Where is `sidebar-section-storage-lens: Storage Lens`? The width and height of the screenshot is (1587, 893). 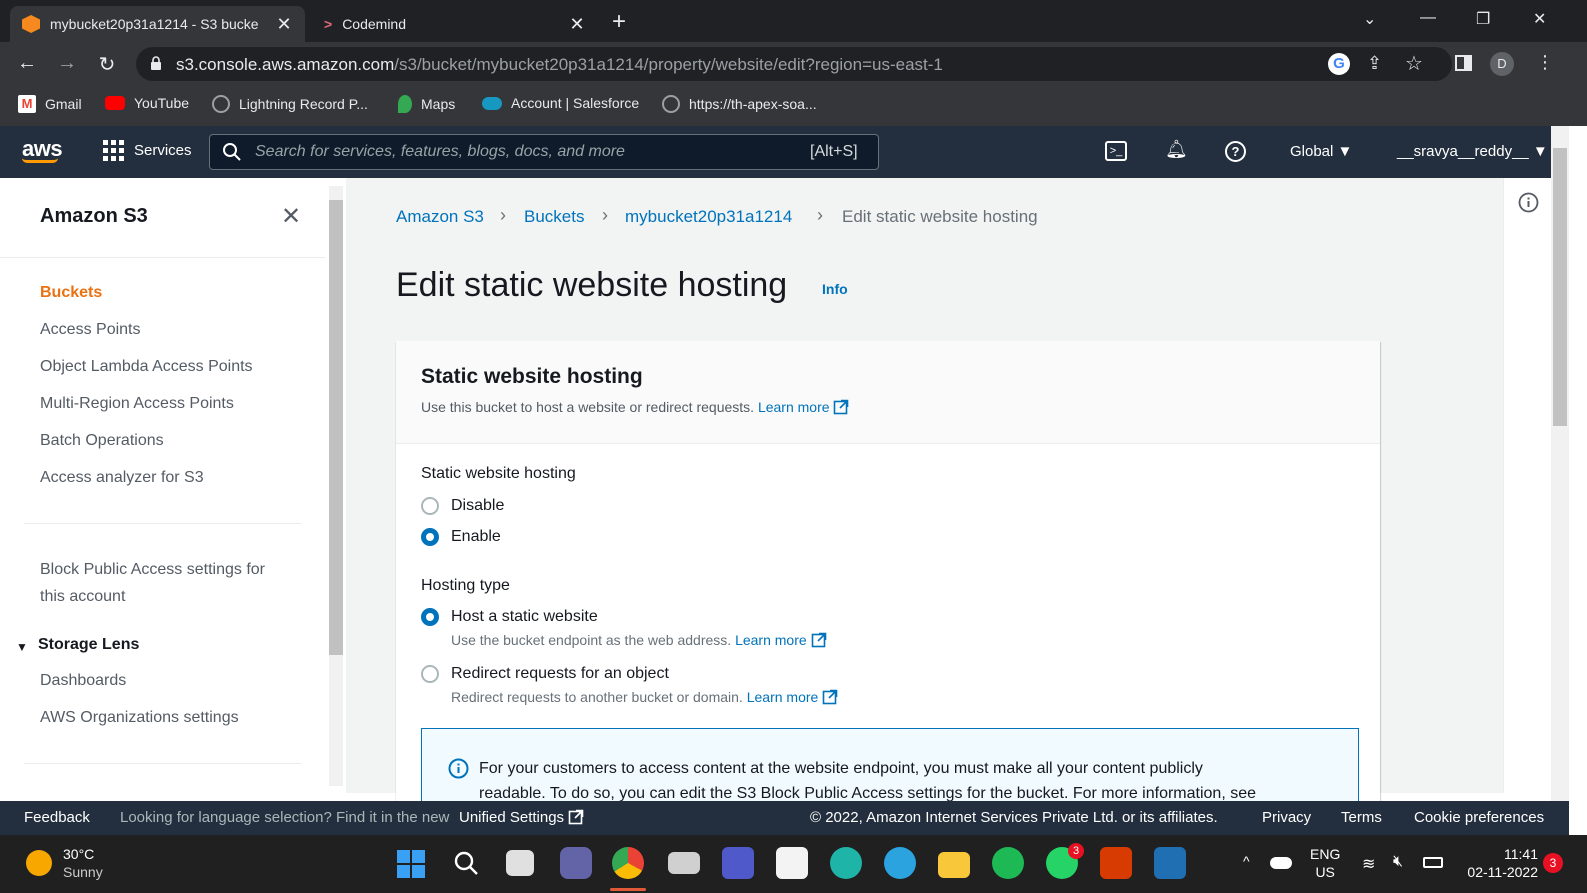 sidebar-section-storage-lens: Storage Lens is located at coordinates (88, 645).